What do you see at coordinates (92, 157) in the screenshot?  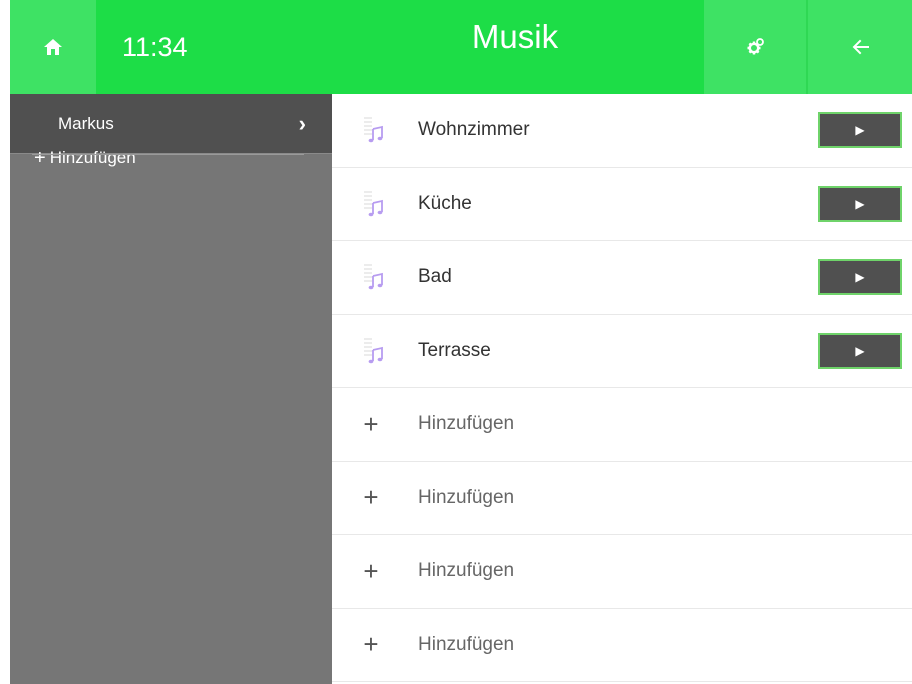 I see `sidebar-add-label: Hinzufügen` at bounding box center [92, 157].